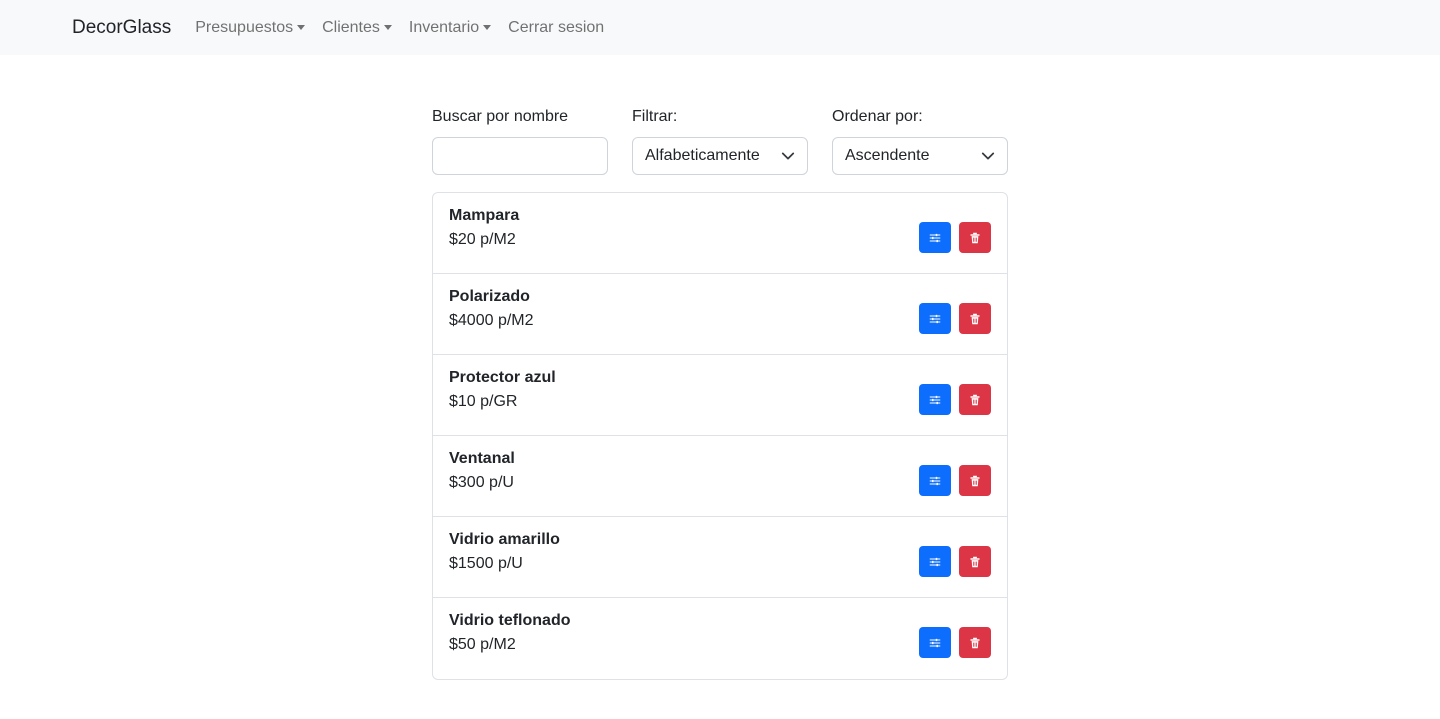  What do you see at coordinates (500, 116) in the screenshot?
I see `search-label: Buscar por nombre` at bounding box center [500, 116].